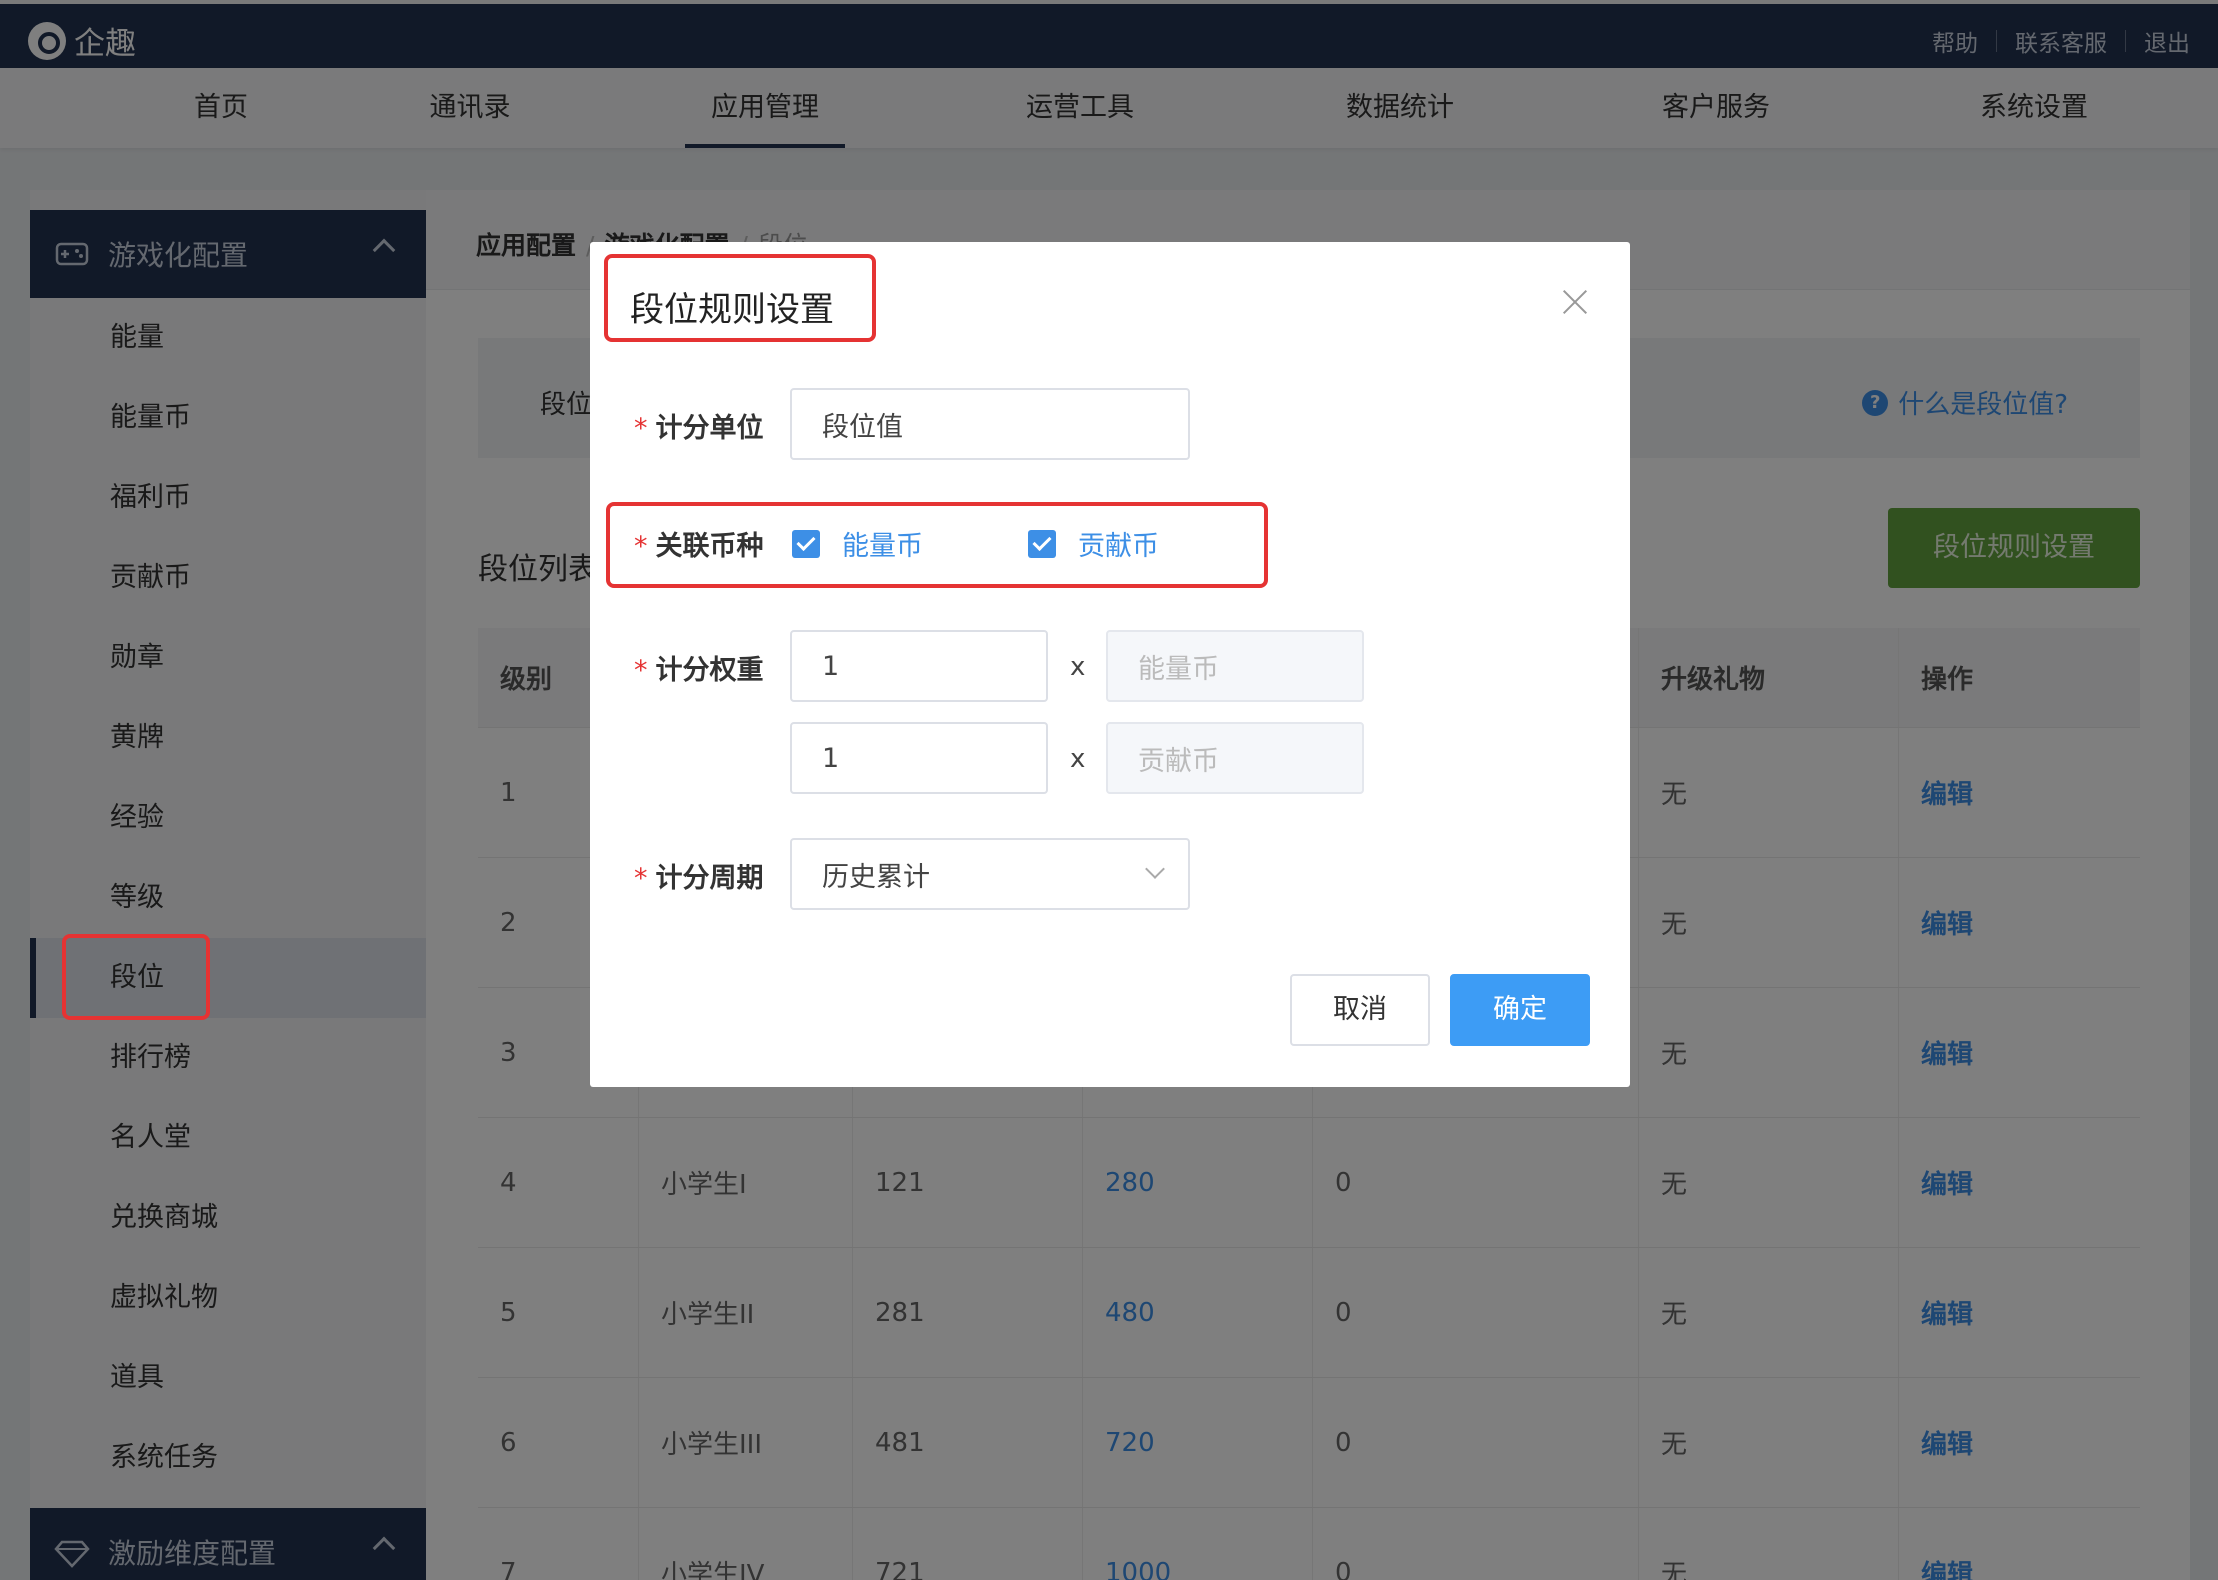  Describe the element at coordinates (1155, 869) in the screenshot. I see `chevron-down-icon` at that location.